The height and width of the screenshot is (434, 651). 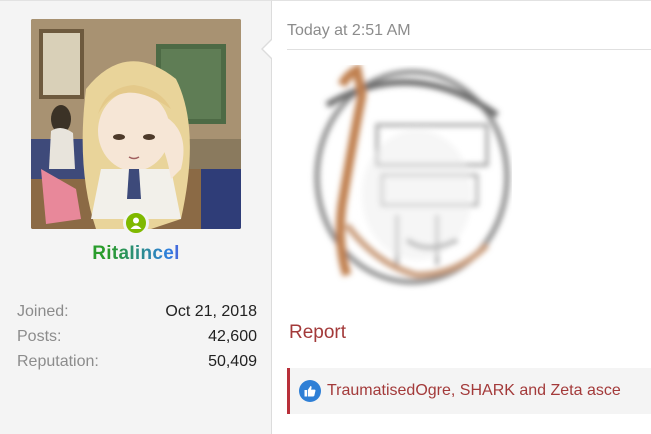 What do you see at coordinates (310, 391) in the screenshot?
I see `thumbs-up-icon` at bounding box center [310, 391].